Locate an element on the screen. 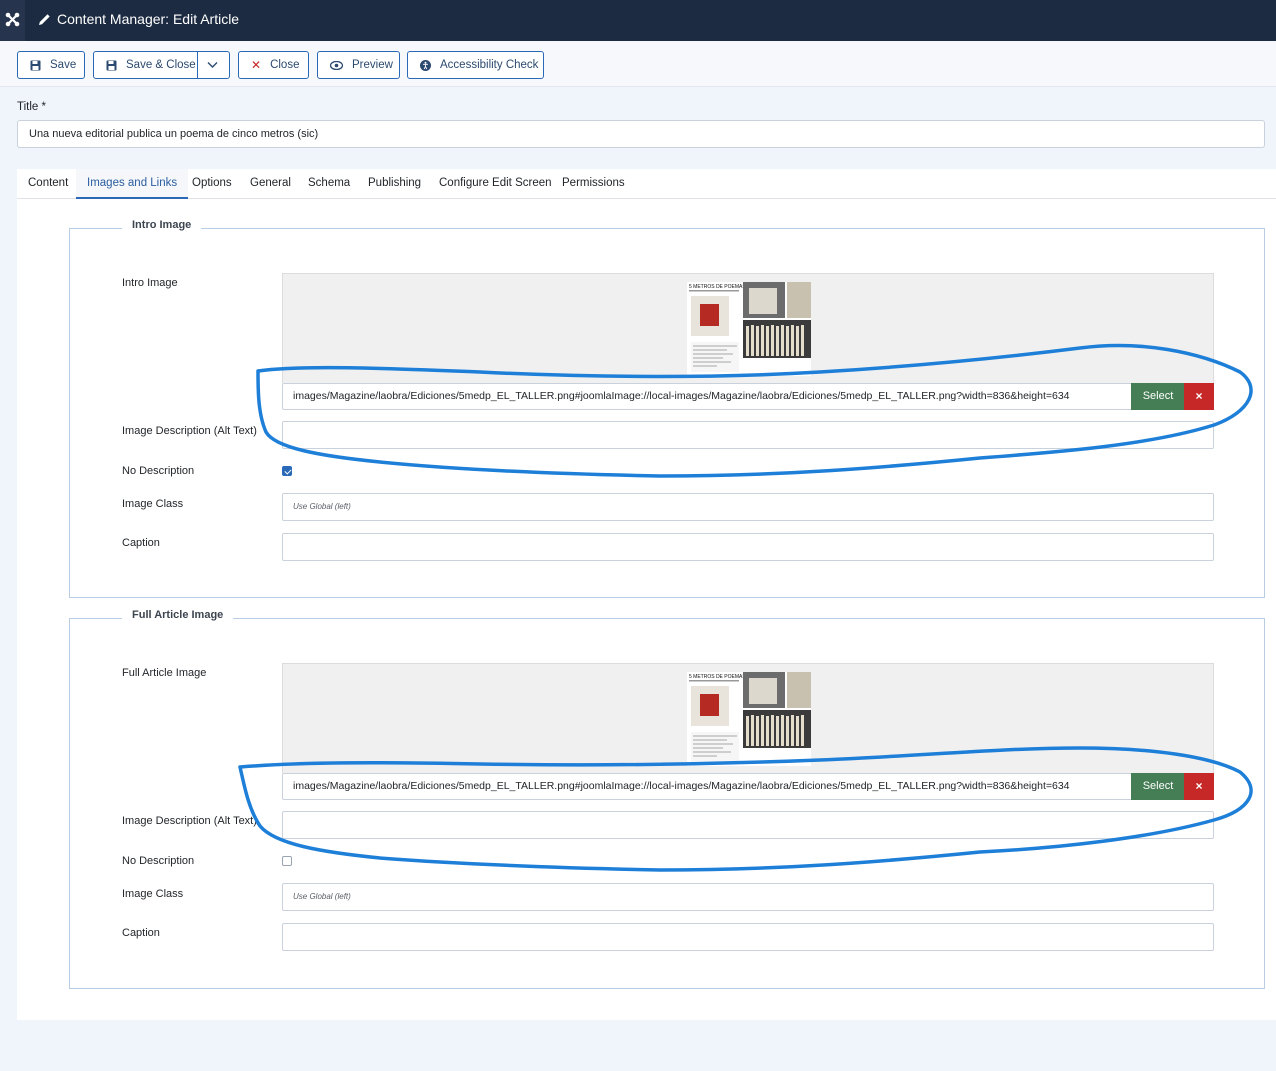 This screenshot has height=1071, width=1276. preview-button: Preview is located at coordinates (358, 65).